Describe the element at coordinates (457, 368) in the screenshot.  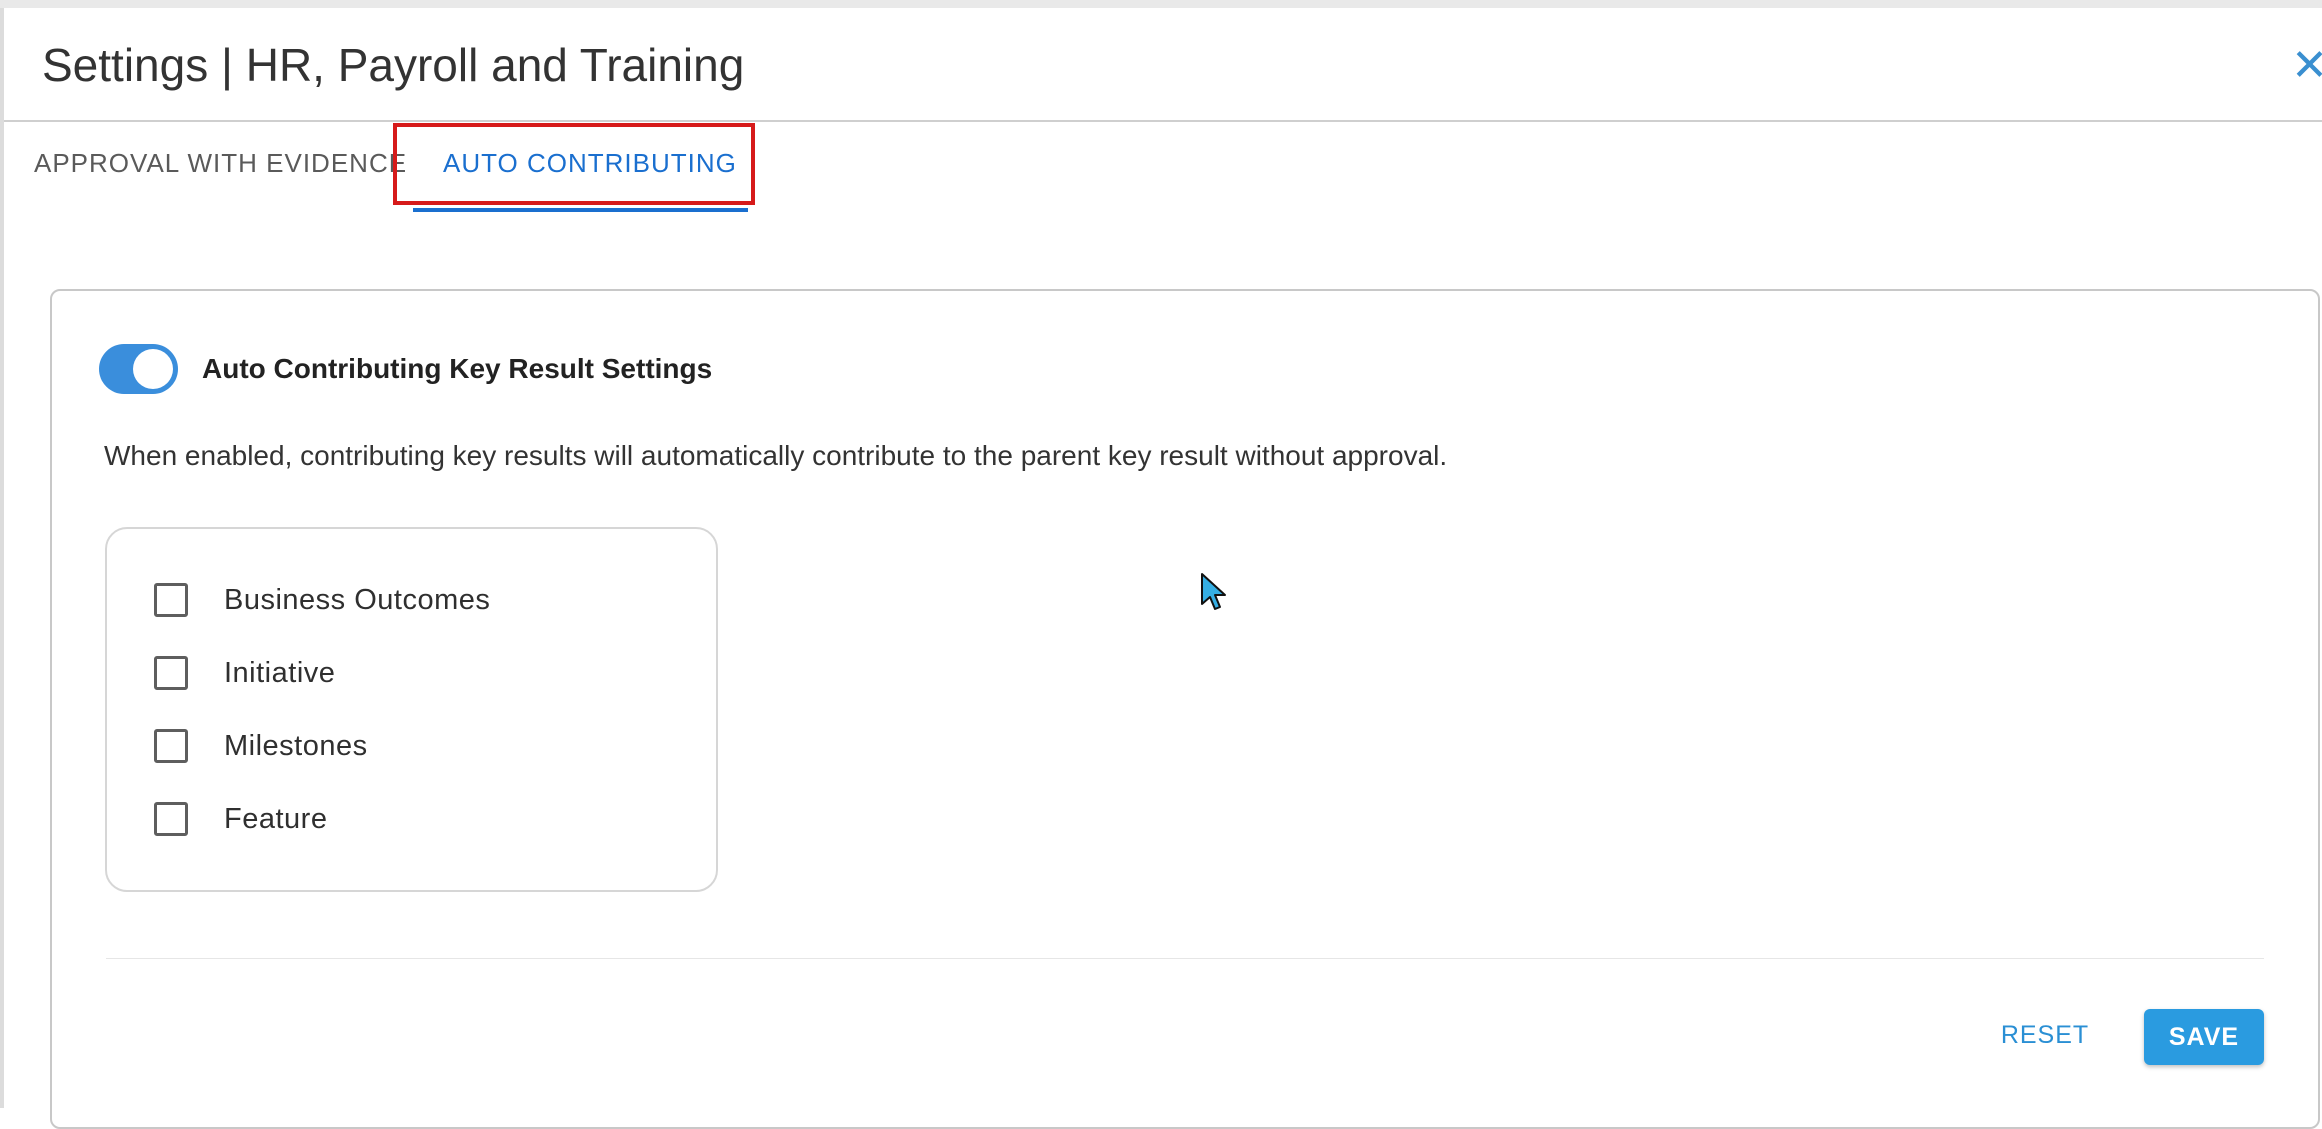
I see `setting-title: Auto Contributing Key Result Settings` at that location.